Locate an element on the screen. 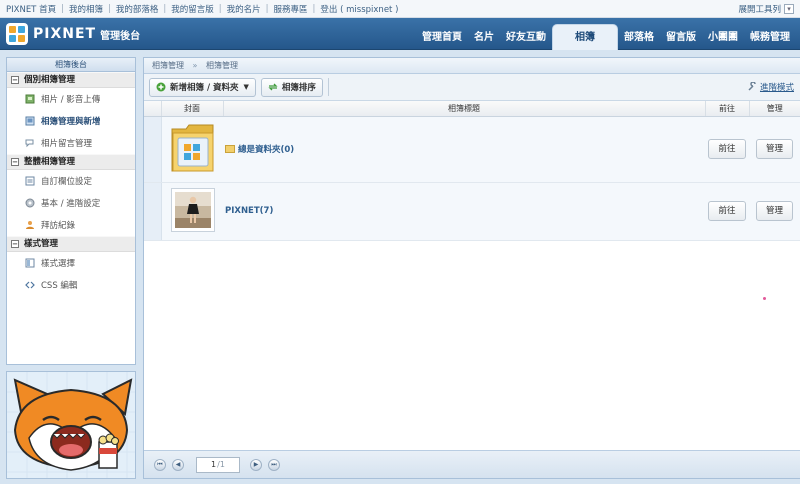  main-nav: 管理首頁 名片 好友互動 相簿 部落格 留言版 小團團 帳務管理 is located at coordinates (606, 36).